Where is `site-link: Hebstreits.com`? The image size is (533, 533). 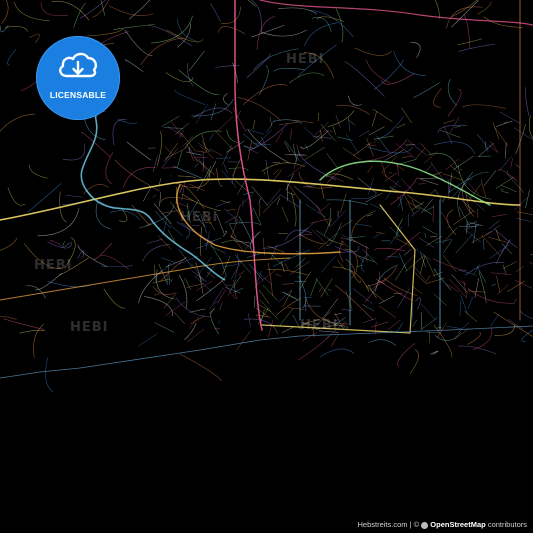
site-link: Hebstreits.com is located at coordinates (383, 524).